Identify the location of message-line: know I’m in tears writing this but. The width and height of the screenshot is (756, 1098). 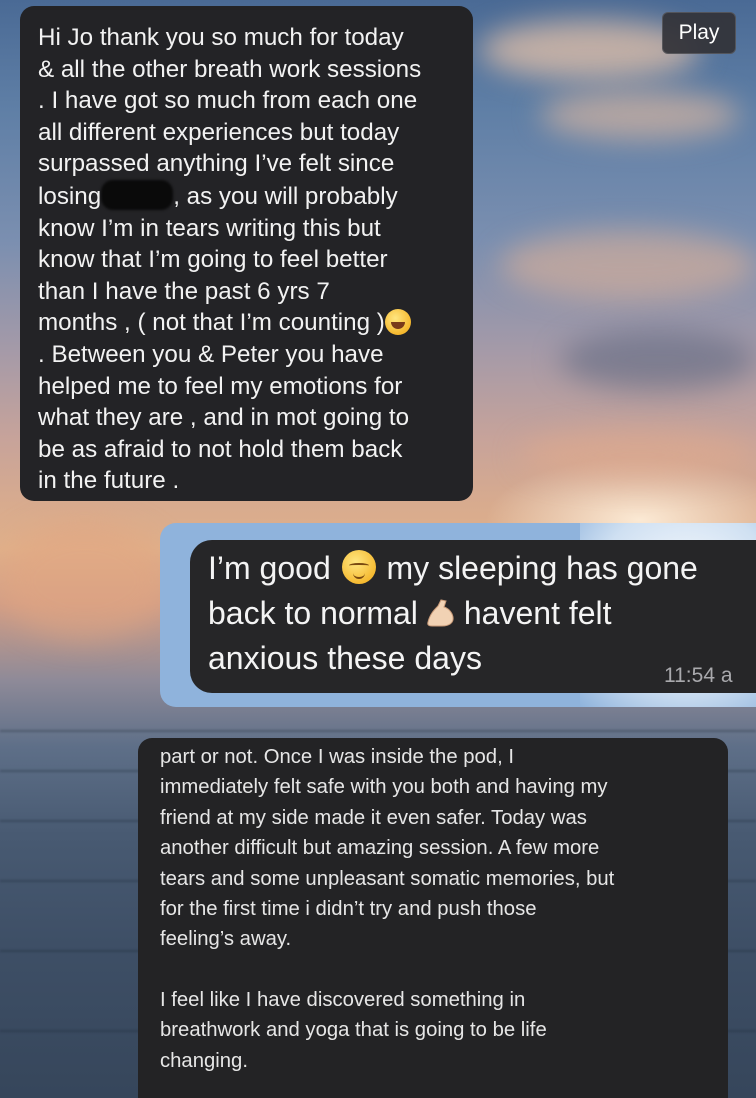
(209, 228).